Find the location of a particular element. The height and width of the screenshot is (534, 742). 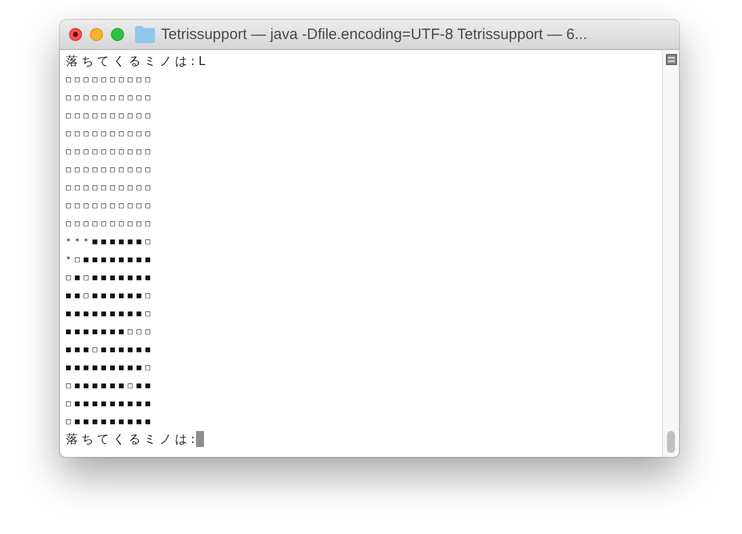

board-row: *□■■■■■■■■ is located at coordinates (110, 259).